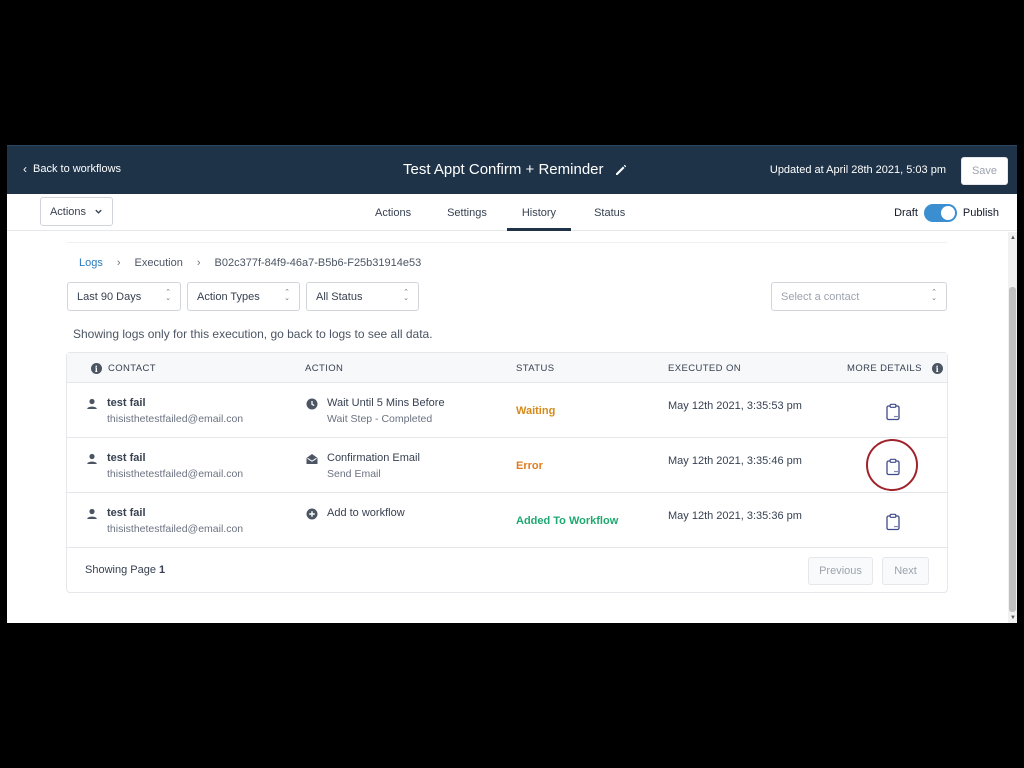 Image resolution: width=1024 pixels, height=768 pixels. Describe the element at coordinates (820, 296) in the screenshot. I see `contact-placeholder: Select a contact` at that location.